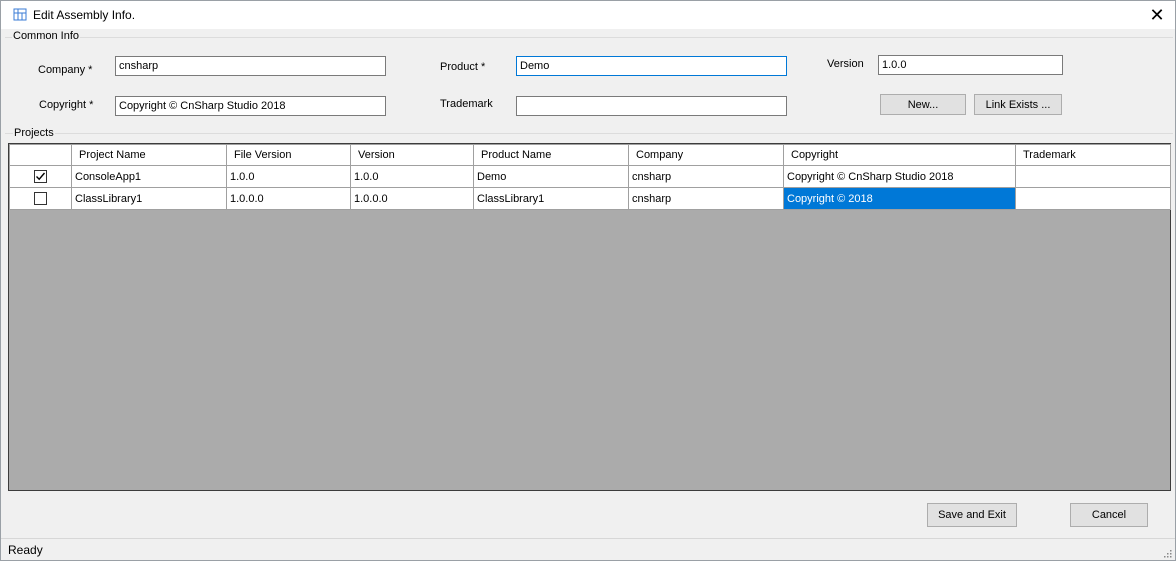 Image resolution: width=1176 pixels, height=561 pixels. Describe the element at coordinates (970, 65) in the screenshot. I see `version-field` at that location.